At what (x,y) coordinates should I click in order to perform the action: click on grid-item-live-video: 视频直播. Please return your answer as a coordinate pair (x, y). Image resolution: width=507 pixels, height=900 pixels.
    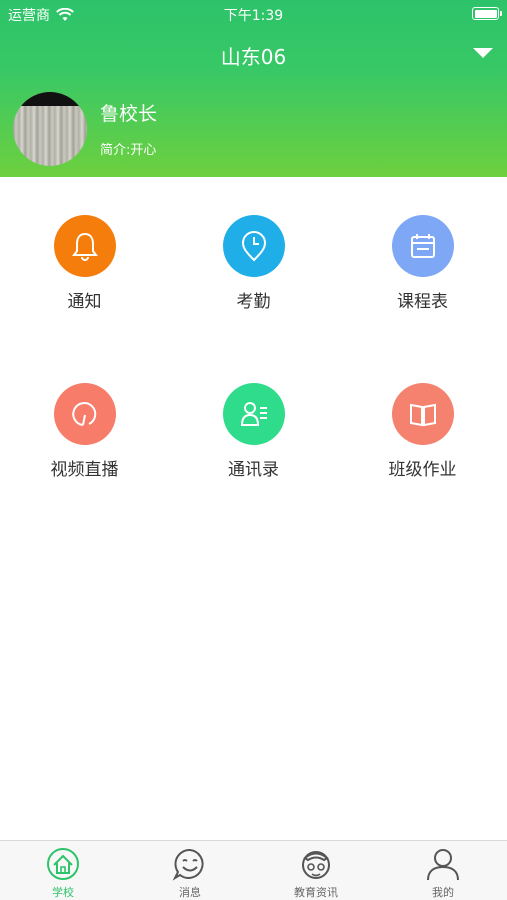
    Looking at the image, I should click on (84, 412).